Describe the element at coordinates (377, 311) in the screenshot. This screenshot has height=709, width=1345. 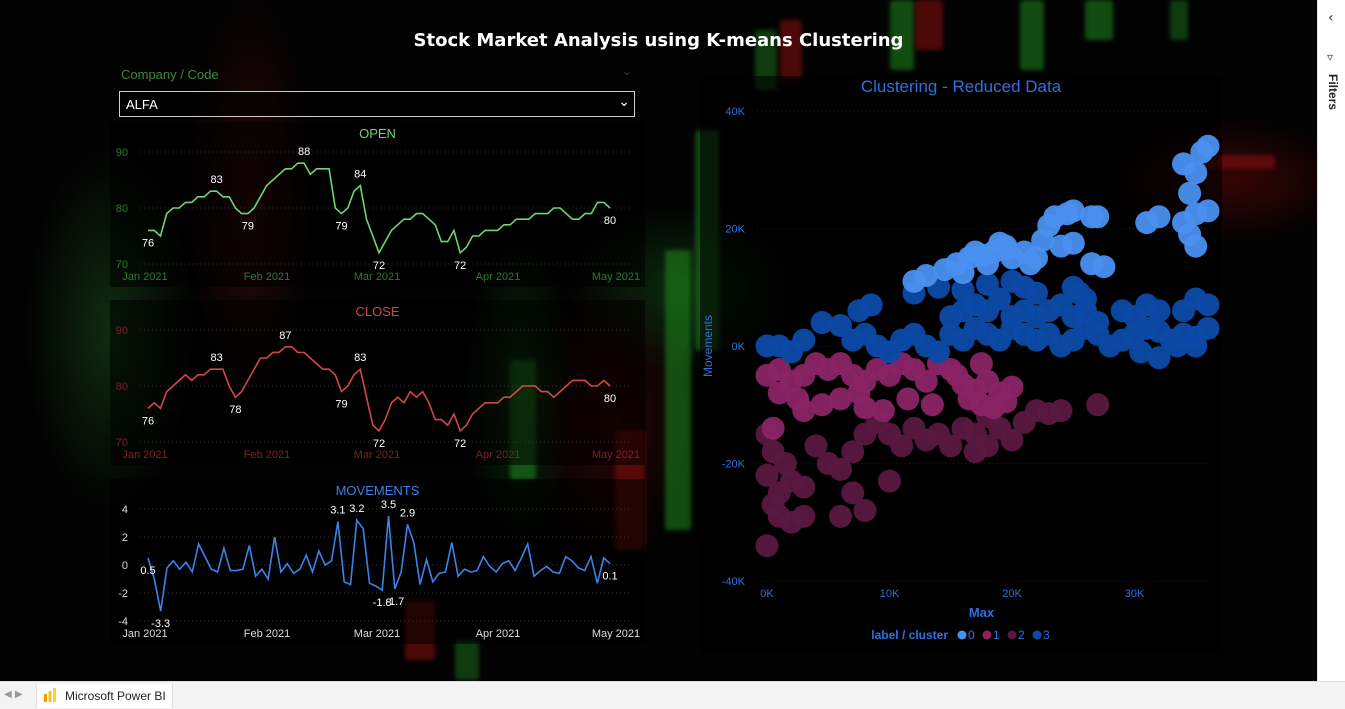
I see `close-chart-title: CLOSE` at that location.